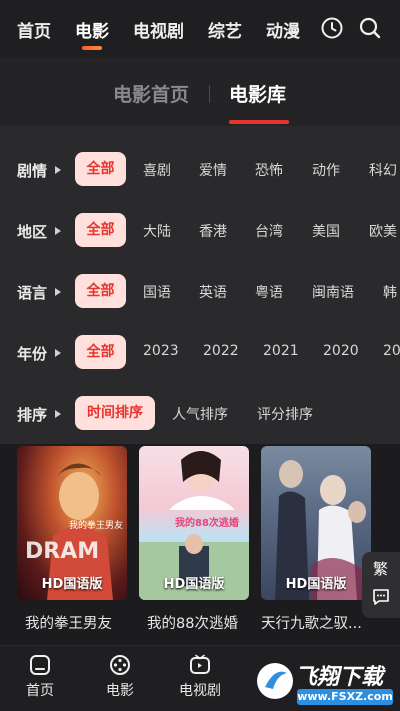 This screenshot has height=711, width=400. I want to click on filter-row-year: 年份 全部 2023 2022 2021 2020 20, so click(200, 353).